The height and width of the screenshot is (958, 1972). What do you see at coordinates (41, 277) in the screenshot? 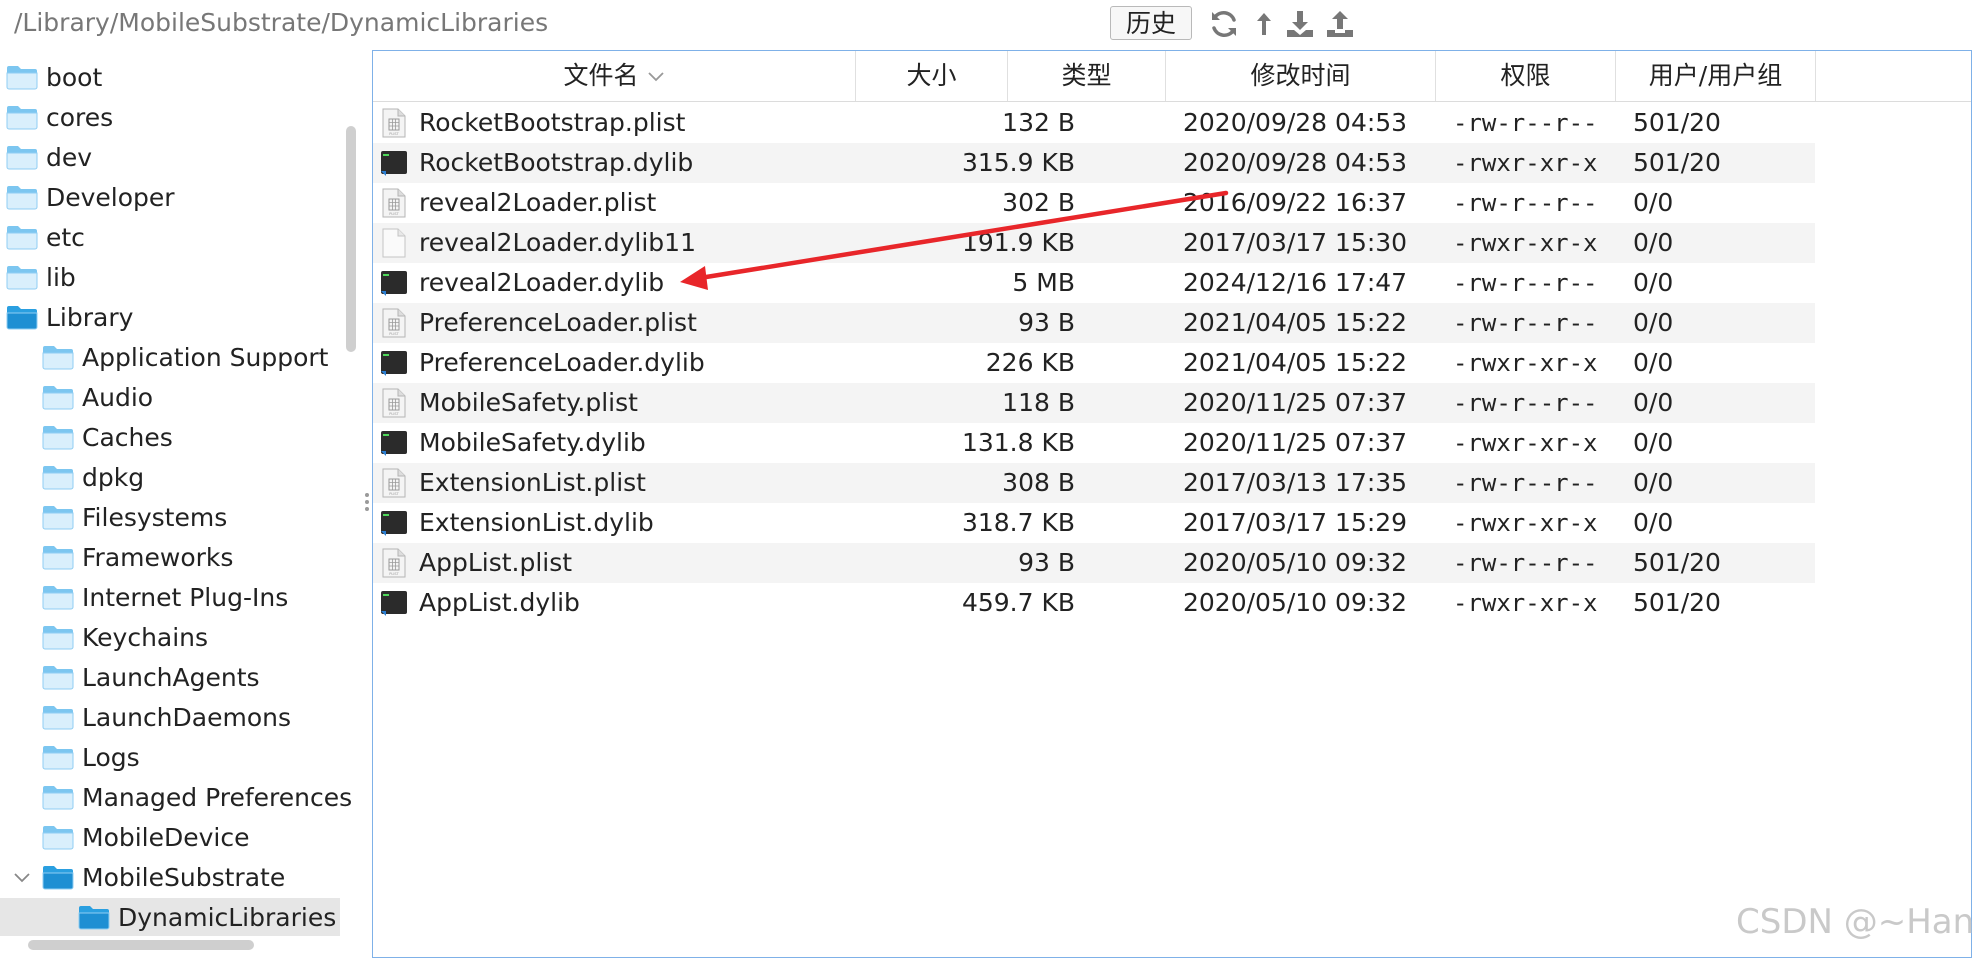
I see `sidebar-item: lib` at bounding box center [41, 277].